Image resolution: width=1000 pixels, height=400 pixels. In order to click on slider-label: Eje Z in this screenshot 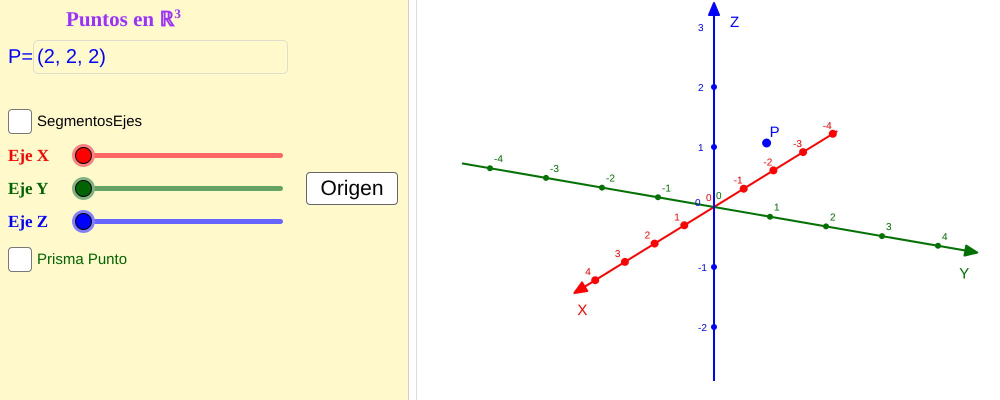, I will do `click(29, 222)`.